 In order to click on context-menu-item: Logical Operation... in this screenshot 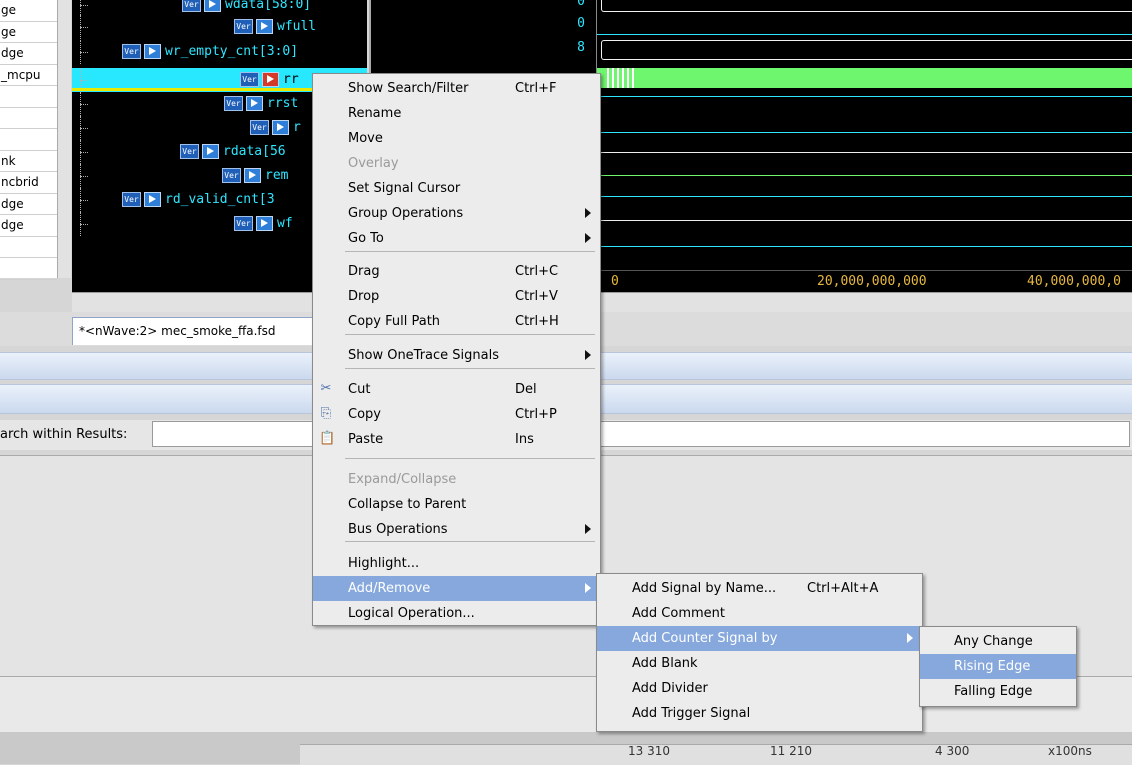, I will do `click(456, 613)`.